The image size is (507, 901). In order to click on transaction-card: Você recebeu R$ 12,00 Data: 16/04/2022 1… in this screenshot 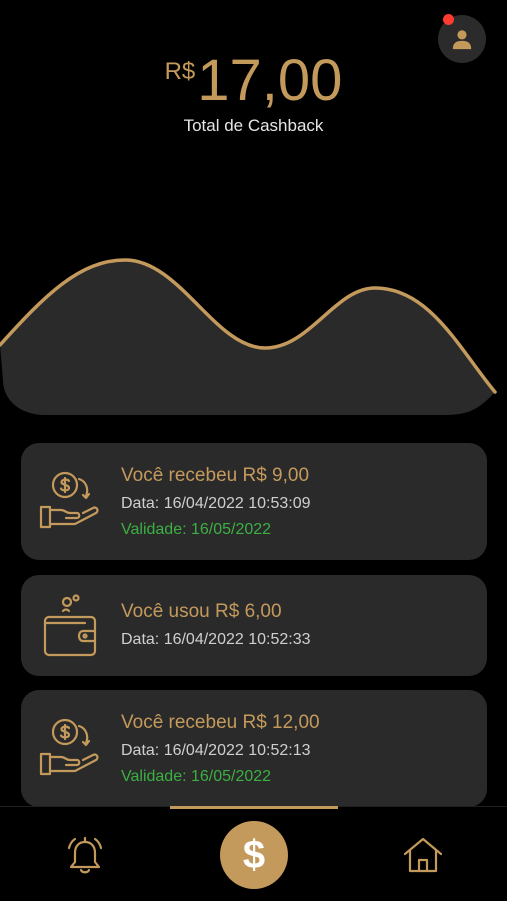, I will do `click(254, 748)`.